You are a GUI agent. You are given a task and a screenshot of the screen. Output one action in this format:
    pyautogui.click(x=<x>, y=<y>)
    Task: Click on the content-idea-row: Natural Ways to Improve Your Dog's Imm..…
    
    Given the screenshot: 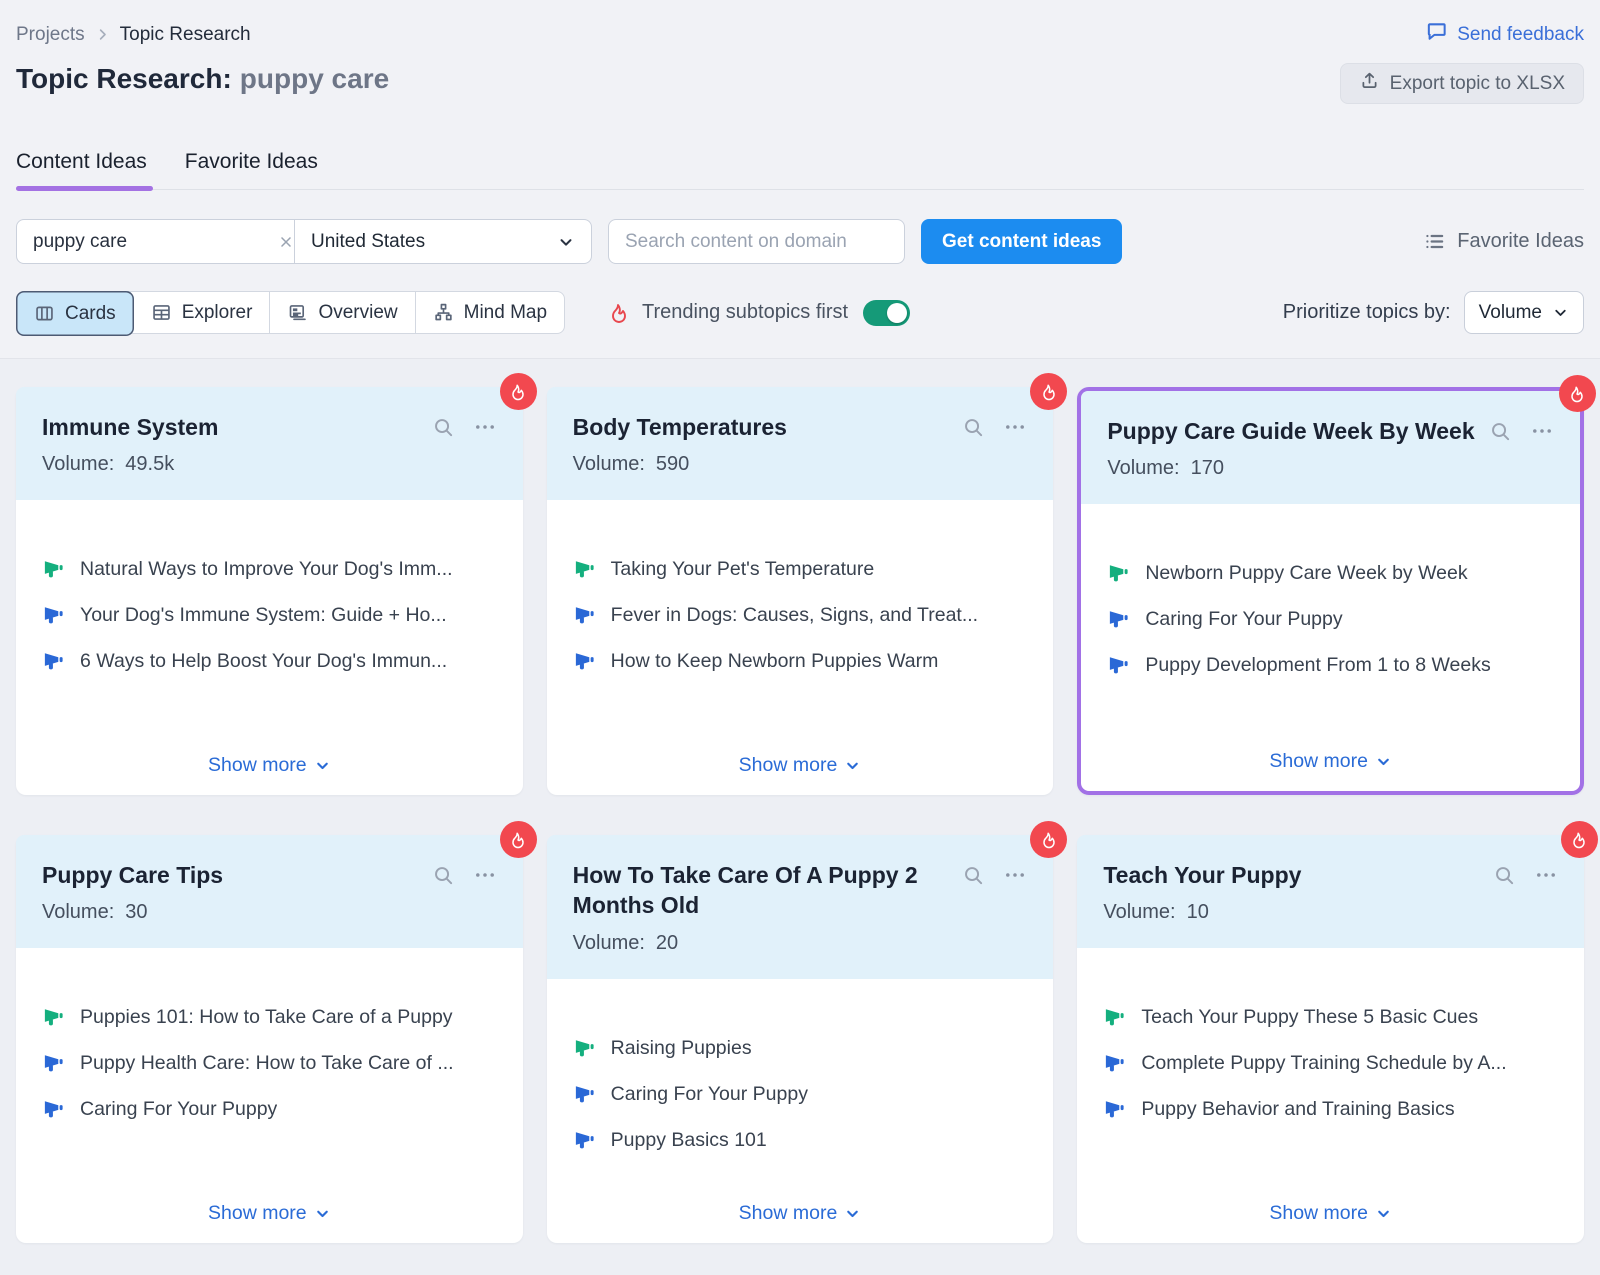 What is the action you would take?
    pyautogui.click(x=269, y=569)
    